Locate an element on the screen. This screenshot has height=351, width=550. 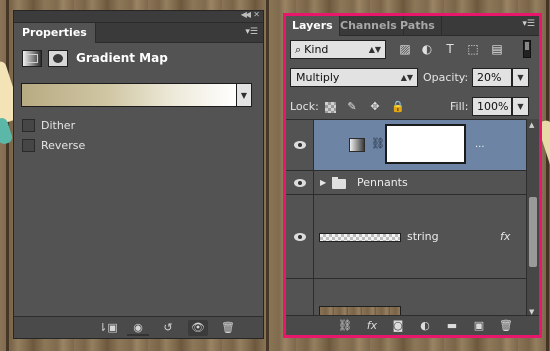
mask-icon is located at coordinates (58, 58).